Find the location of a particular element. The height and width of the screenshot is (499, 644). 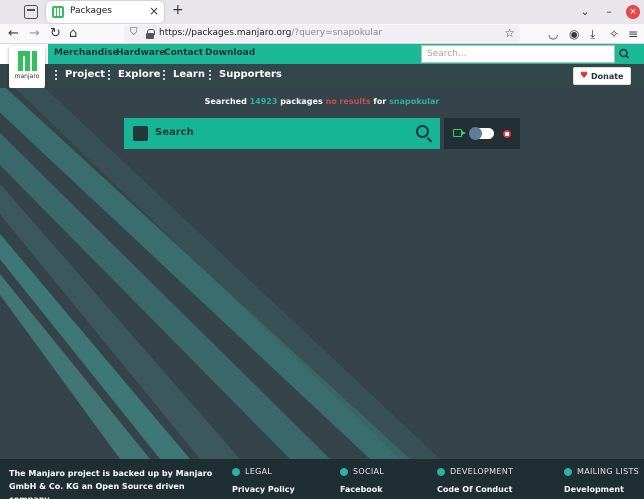

tracking-shield-icon: ⛉ is located at coordinates (134, 32).